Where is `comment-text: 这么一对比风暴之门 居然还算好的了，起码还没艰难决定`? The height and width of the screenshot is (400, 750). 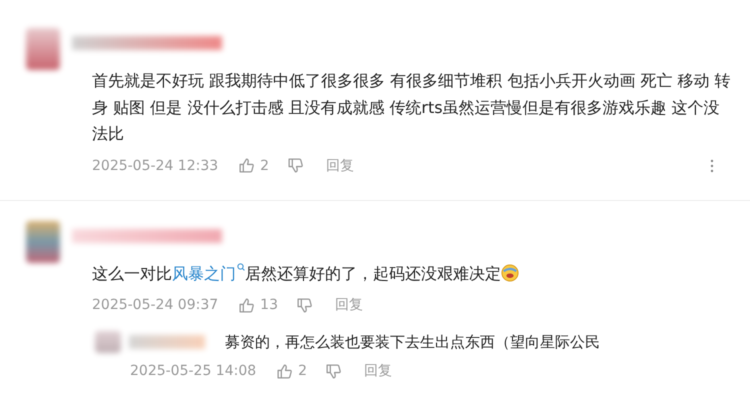
comment-text: 这么一对比风暴之门 居然还算好的了，起码还没艰难决定 is located at coordinates (412, 273).